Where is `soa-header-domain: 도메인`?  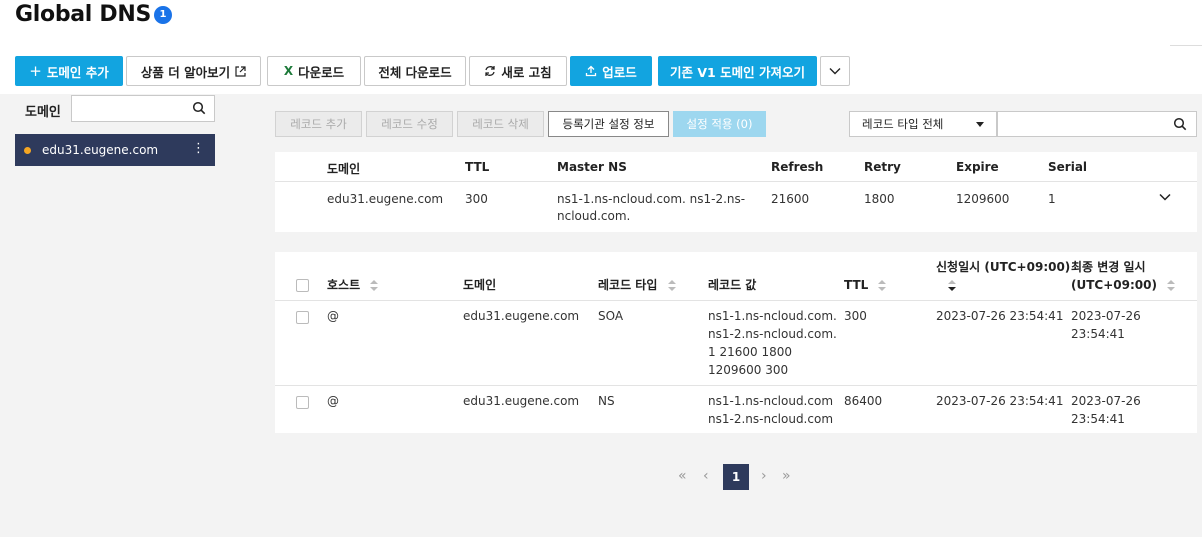
soa-header-domain: 도메인 is located at coordinates (344, 169).